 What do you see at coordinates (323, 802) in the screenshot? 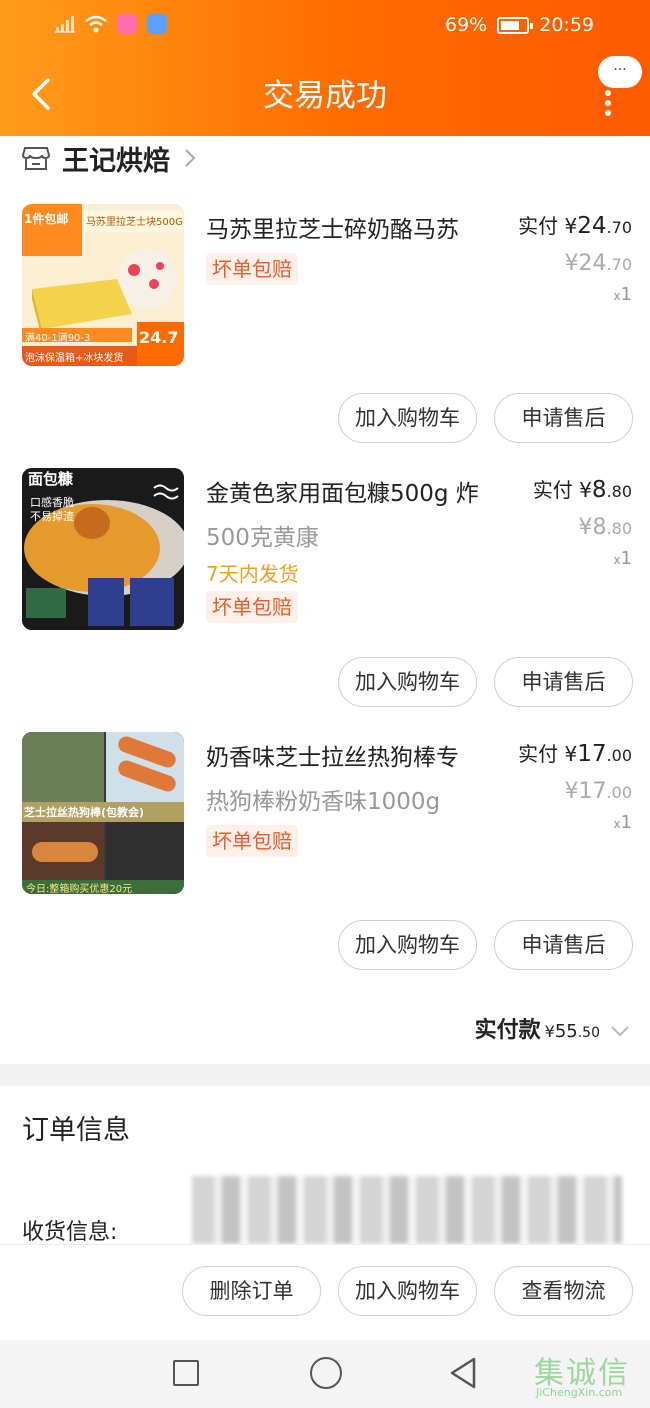
I see `product-sku: 热狗棒粉奶香味1000g` at bounding box center [323, 802].